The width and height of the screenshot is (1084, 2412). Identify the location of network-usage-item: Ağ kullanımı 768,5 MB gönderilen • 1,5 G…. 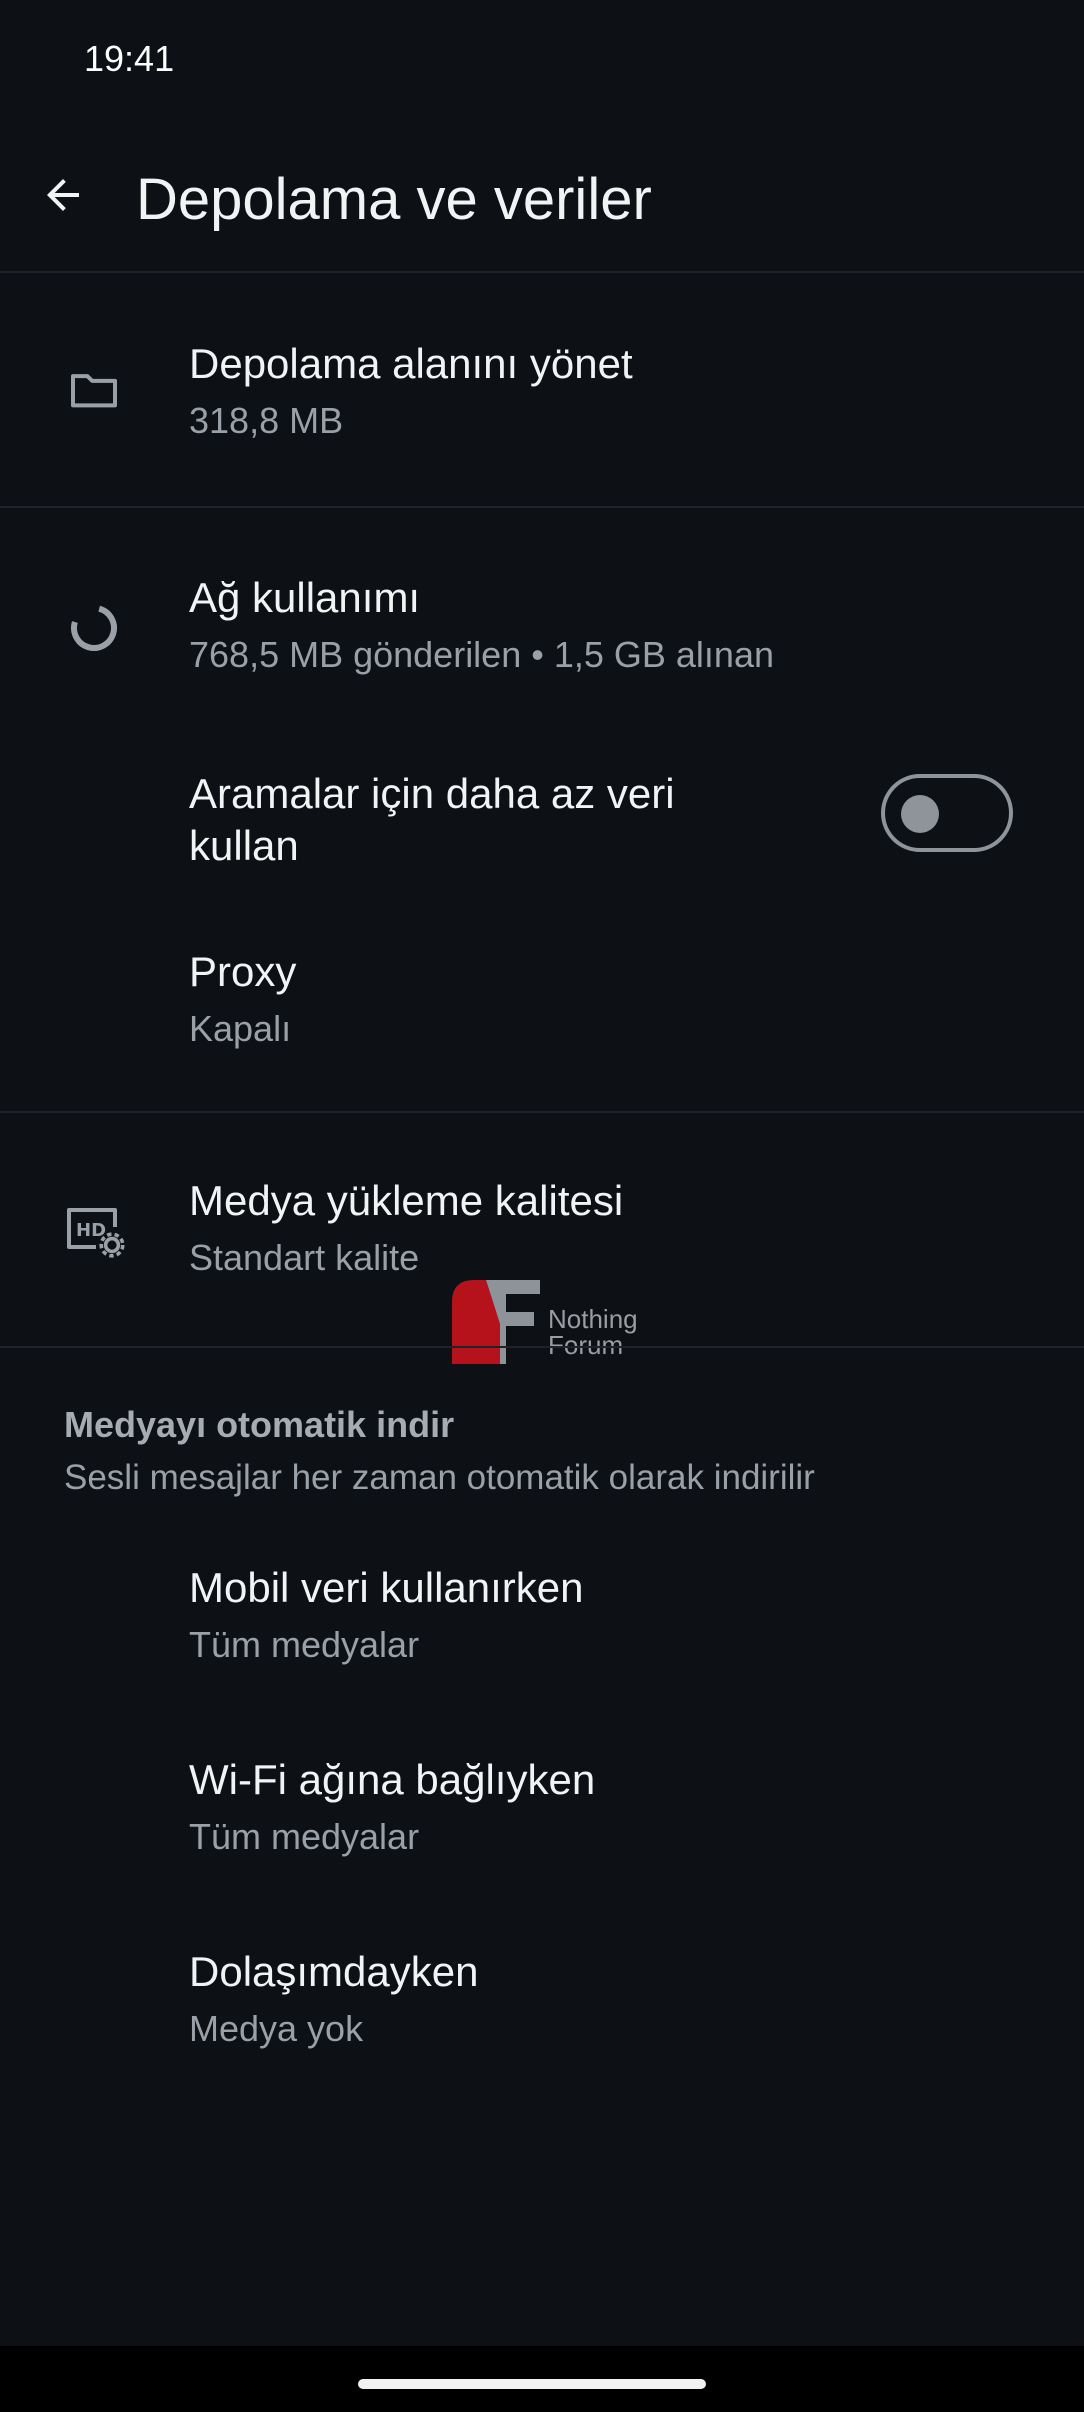
(542, 603).